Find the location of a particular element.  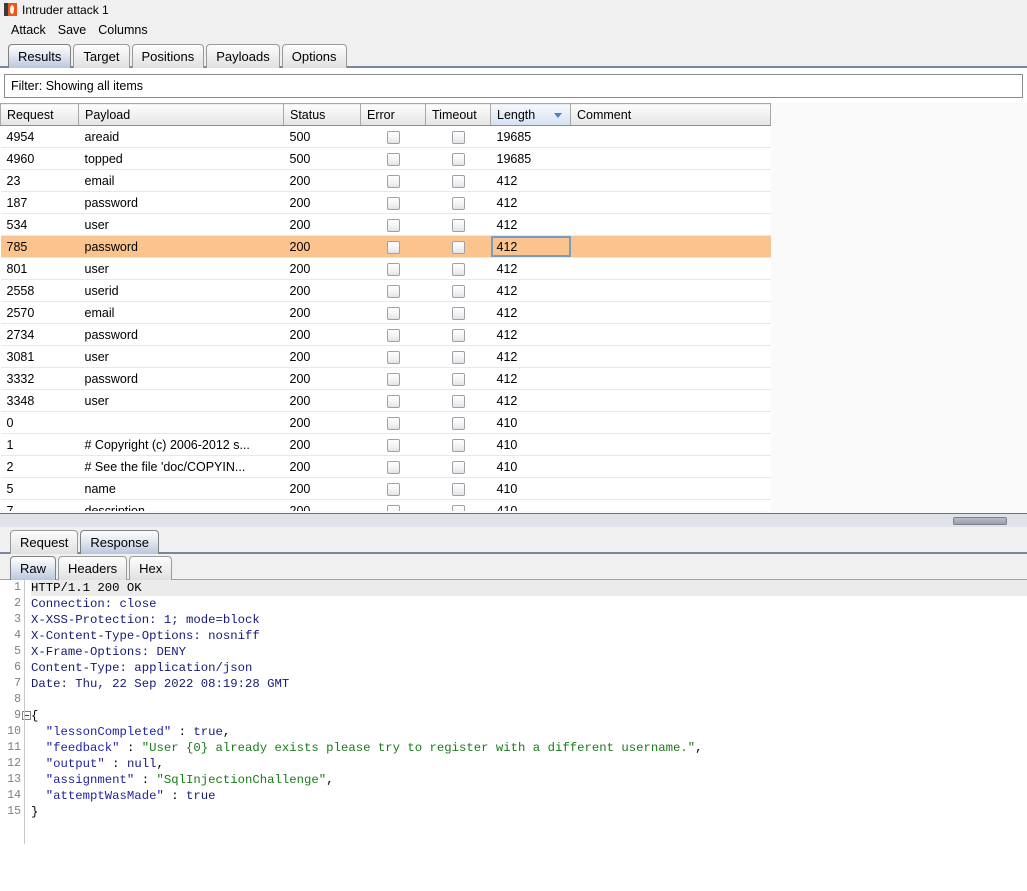

tab-raw: Raw is located at coordinates (33, 568).